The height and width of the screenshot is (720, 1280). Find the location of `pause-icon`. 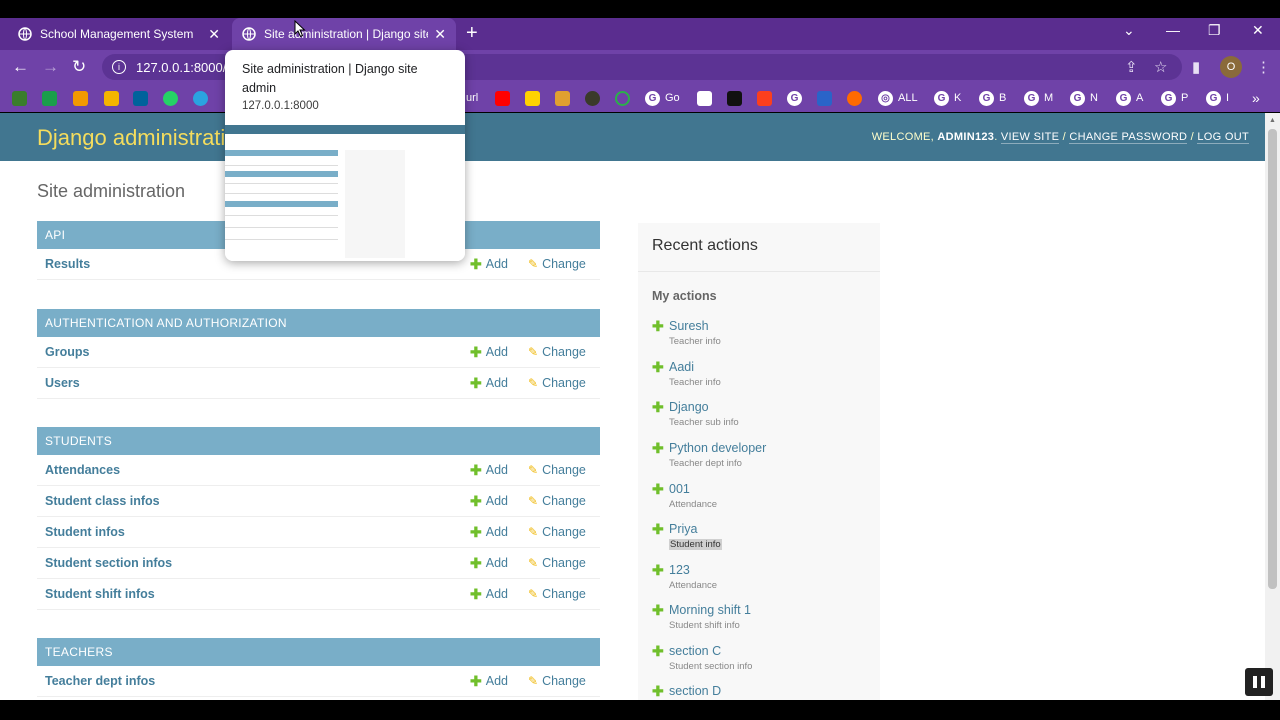

pause-icon is located at coordinates (1259, 682).